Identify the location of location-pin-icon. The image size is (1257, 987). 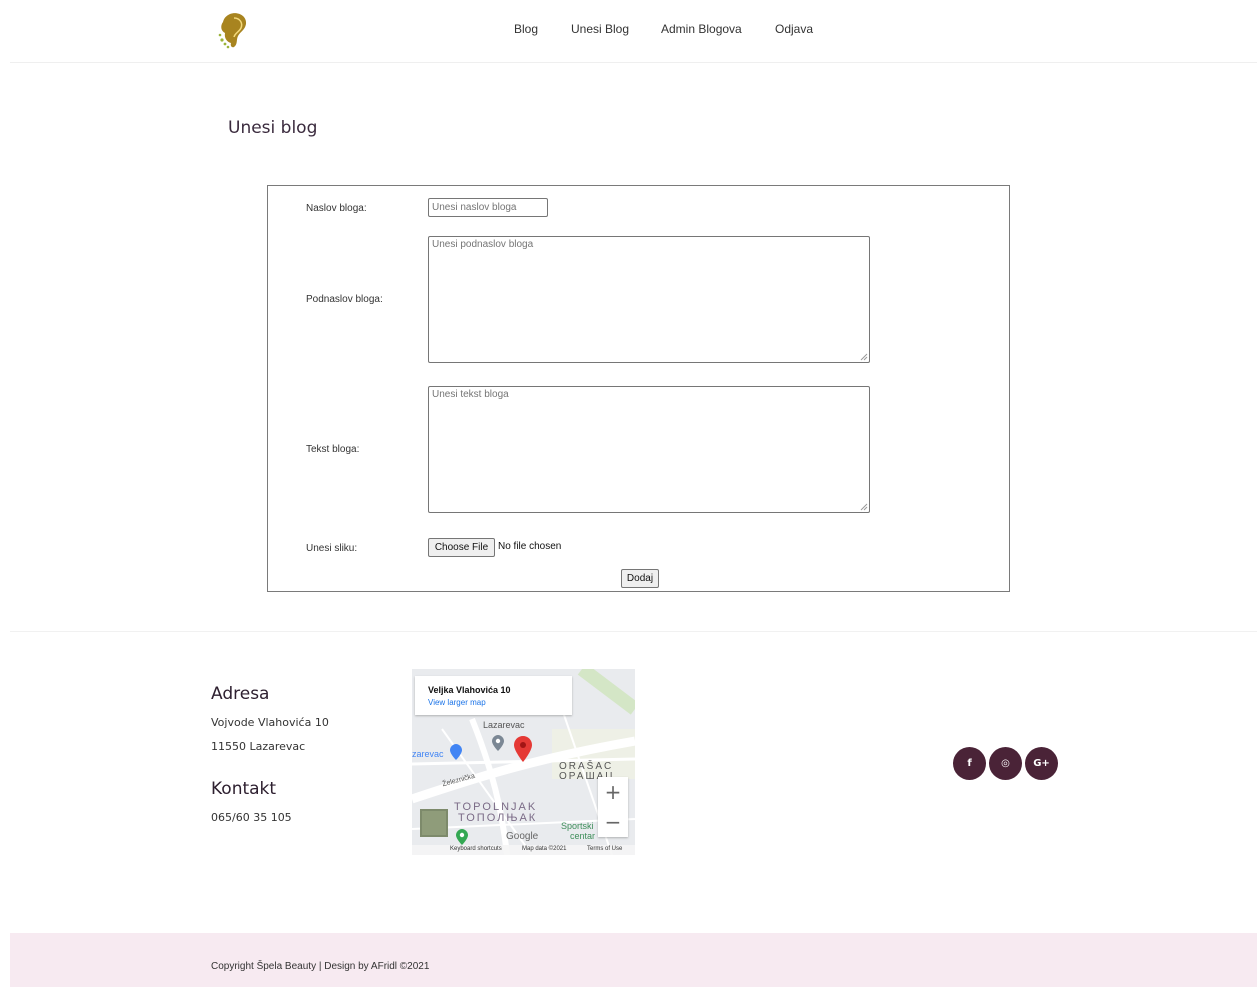
(523, 749).